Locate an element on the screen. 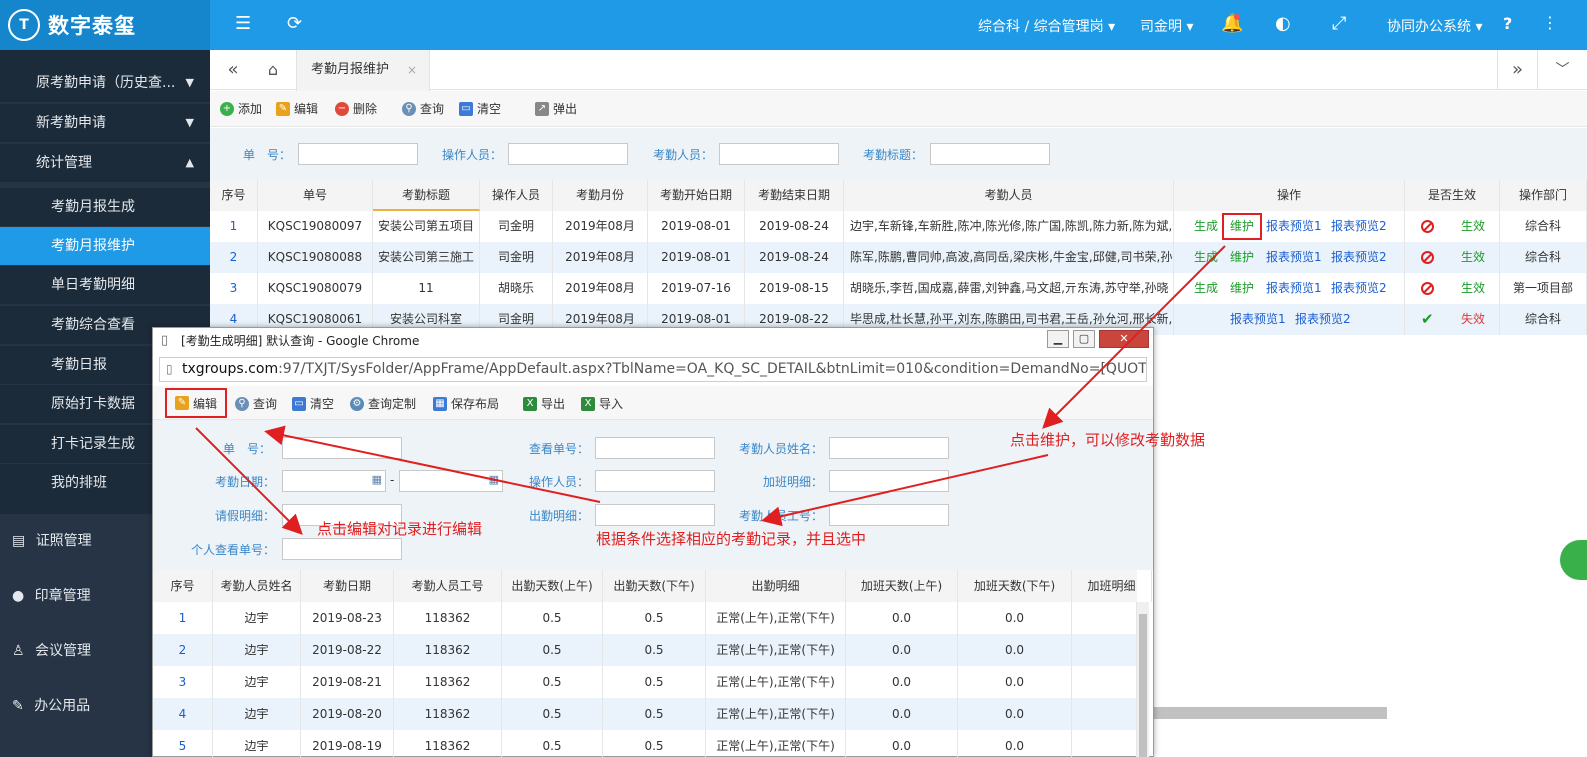  horizontal-scrollbar is located at coordinates (1270, 713).